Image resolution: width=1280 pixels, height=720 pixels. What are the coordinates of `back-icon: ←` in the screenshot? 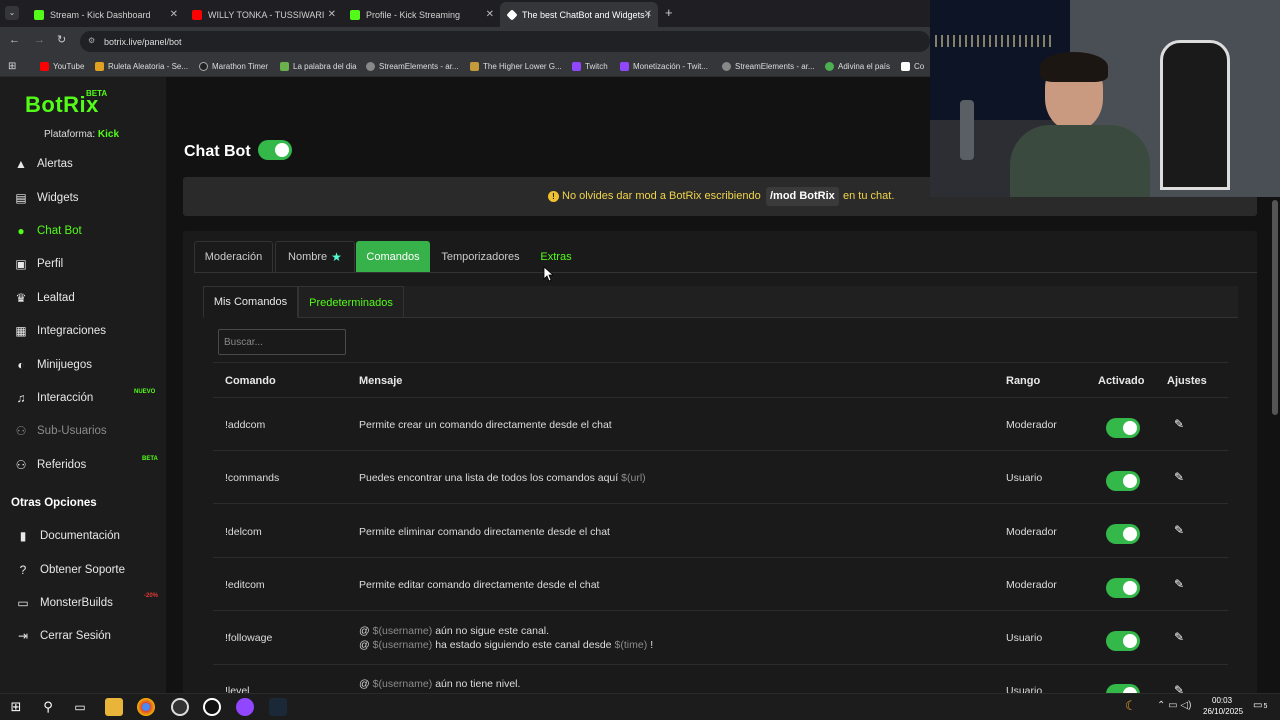 It's located at (14, 40).